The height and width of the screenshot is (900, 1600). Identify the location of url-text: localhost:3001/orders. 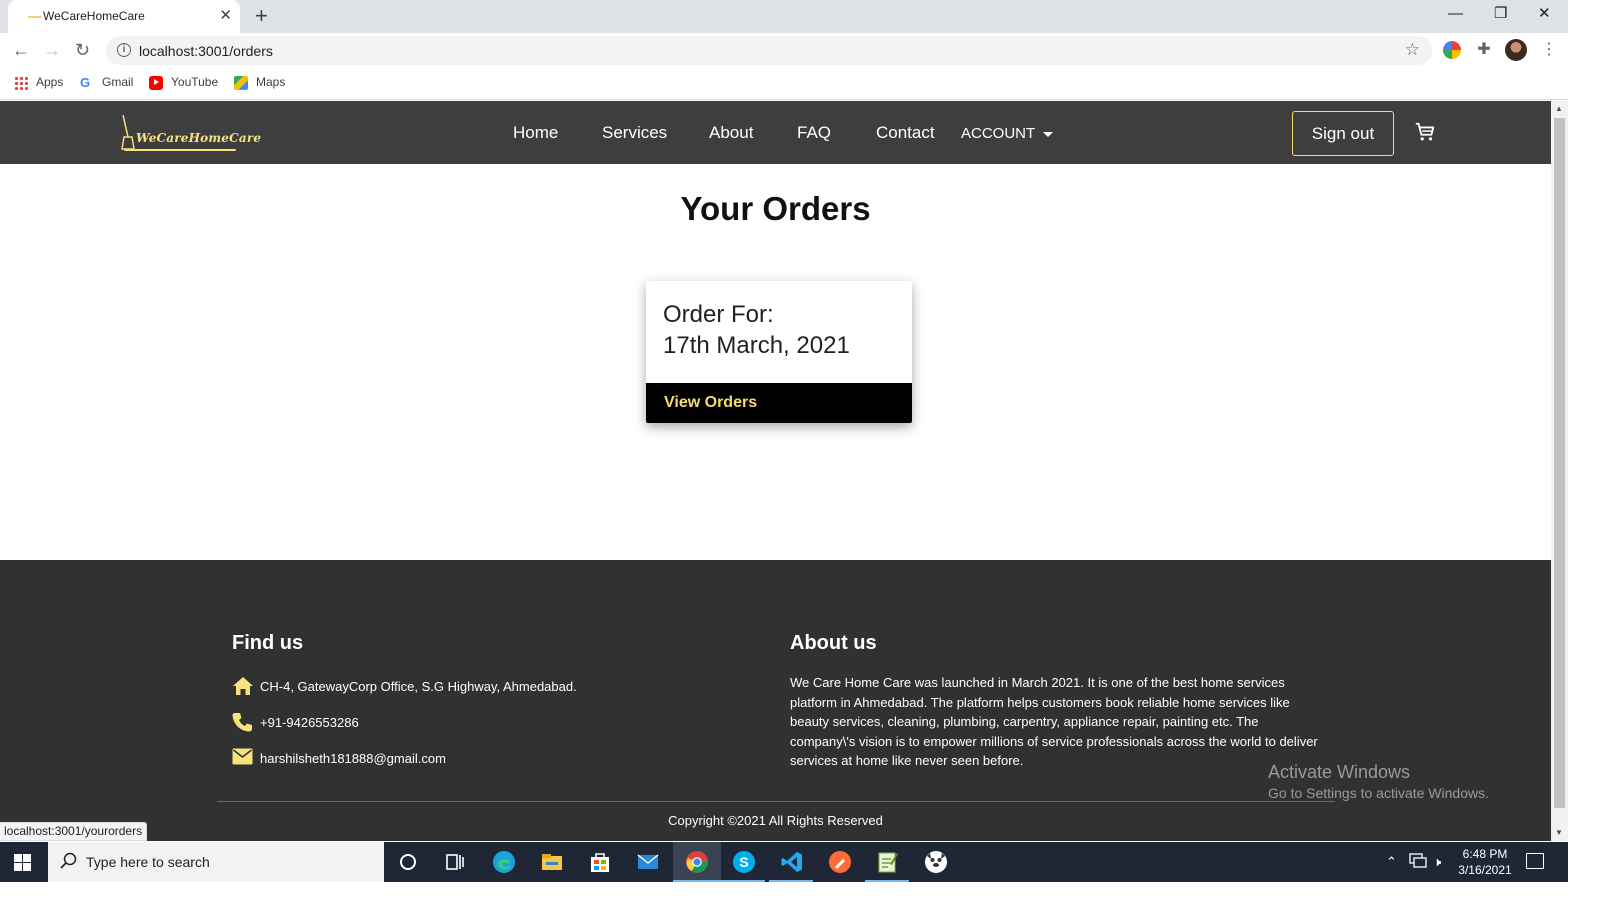
(206, 51).